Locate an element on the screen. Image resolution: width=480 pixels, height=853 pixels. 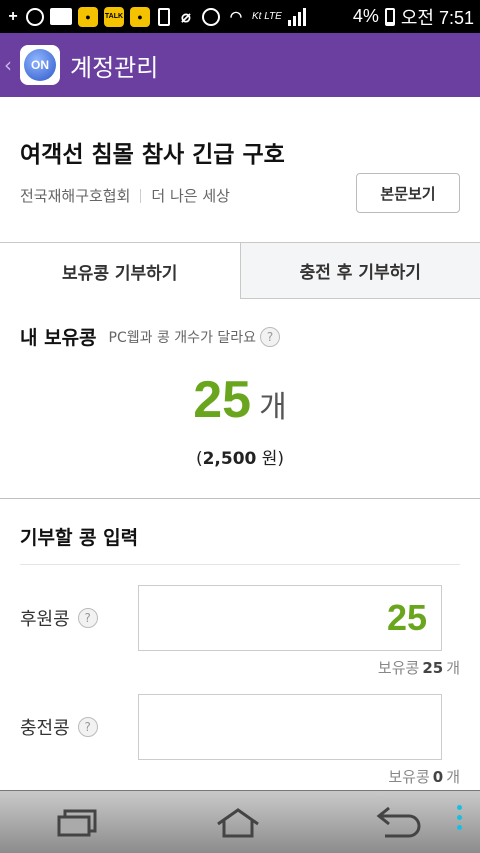
beans-count-display: 25 개 is located at coordinates (240, 400).